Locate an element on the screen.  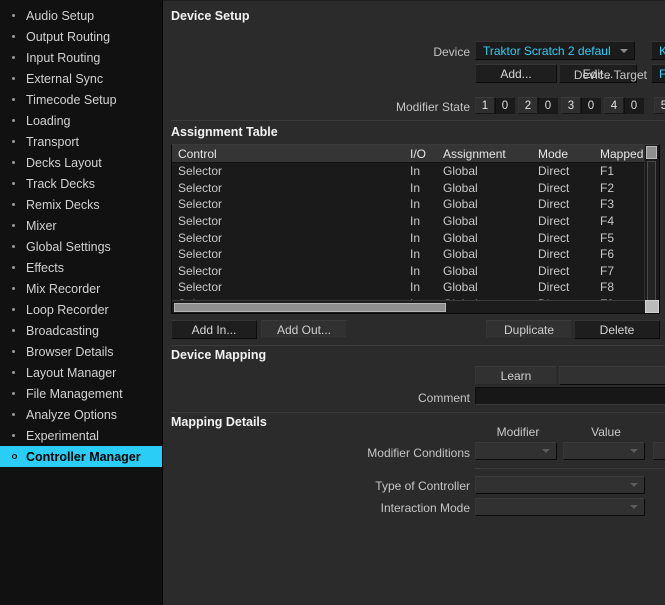
cell-mode: Direct is located at coordinates (554, 270).